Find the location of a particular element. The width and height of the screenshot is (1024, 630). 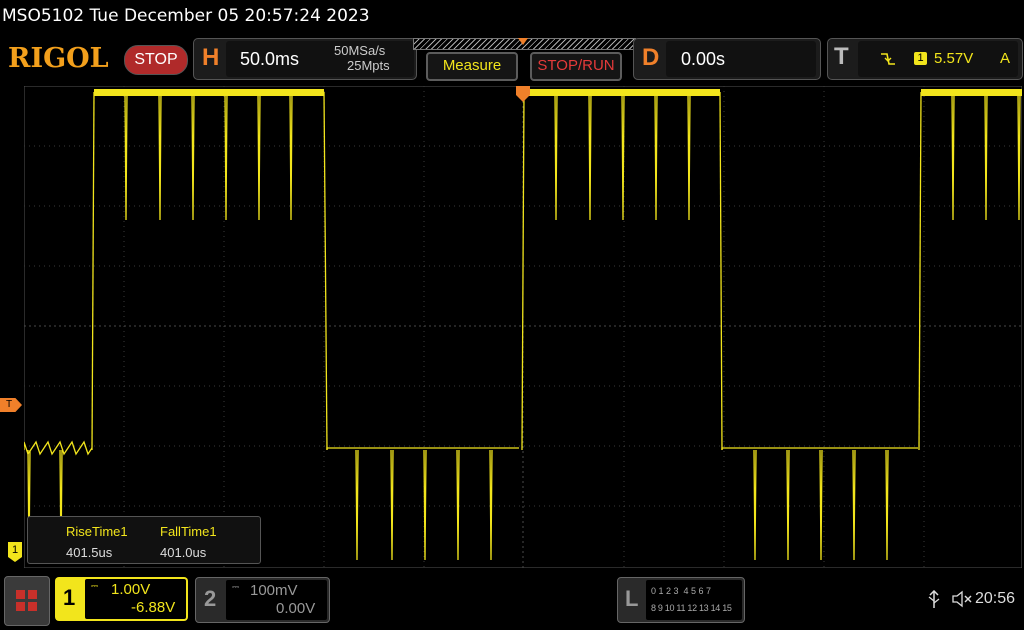

channel2-number: 2 is located at coordinates (210, 598).